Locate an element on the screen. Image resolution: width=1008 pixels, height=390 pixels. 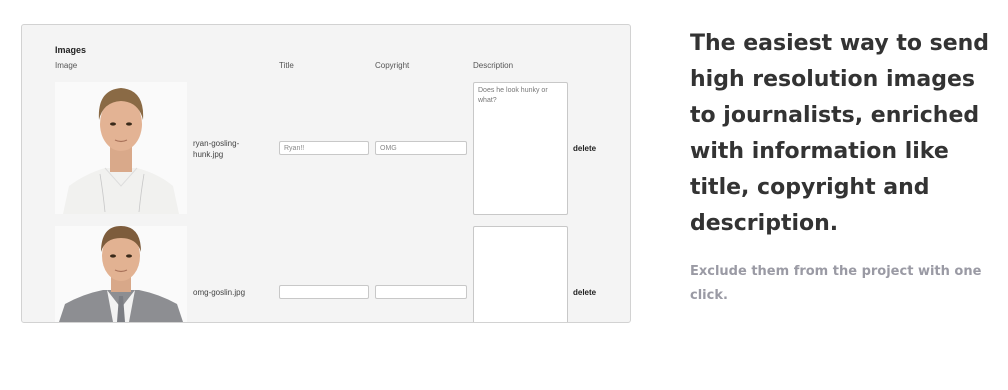
column-header-image: Image is located at coordinates (66, 65).